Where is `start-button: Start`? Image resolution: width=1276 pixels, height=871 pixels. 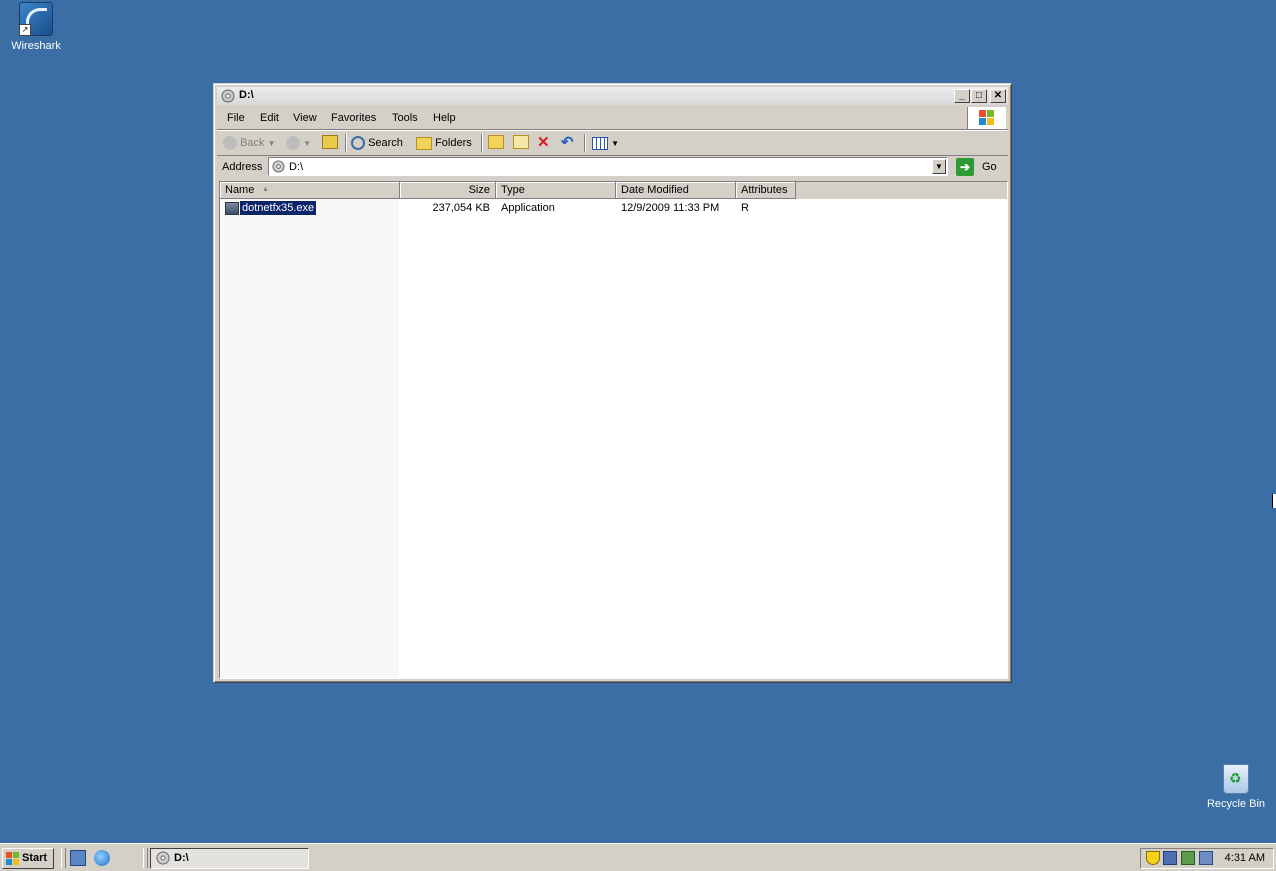 start-button: Start is located at coordinates (28, 858).